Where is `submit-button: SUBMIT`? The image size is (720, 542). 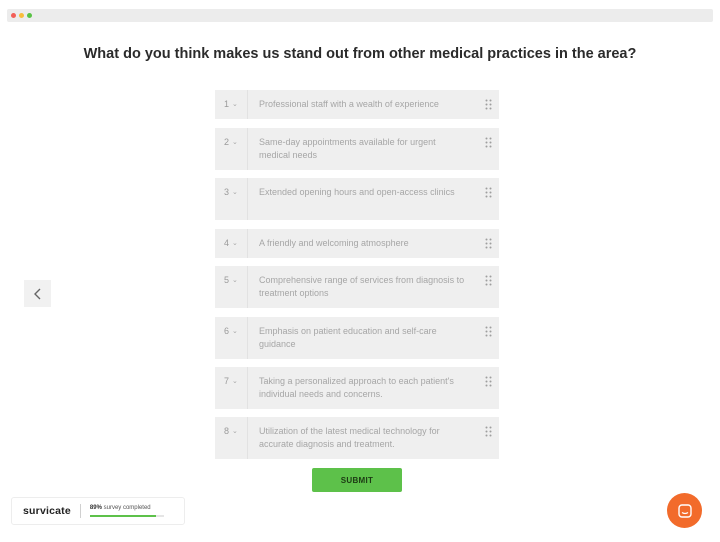
submit-button: SUBMIT is located at coordinates (357, 480).